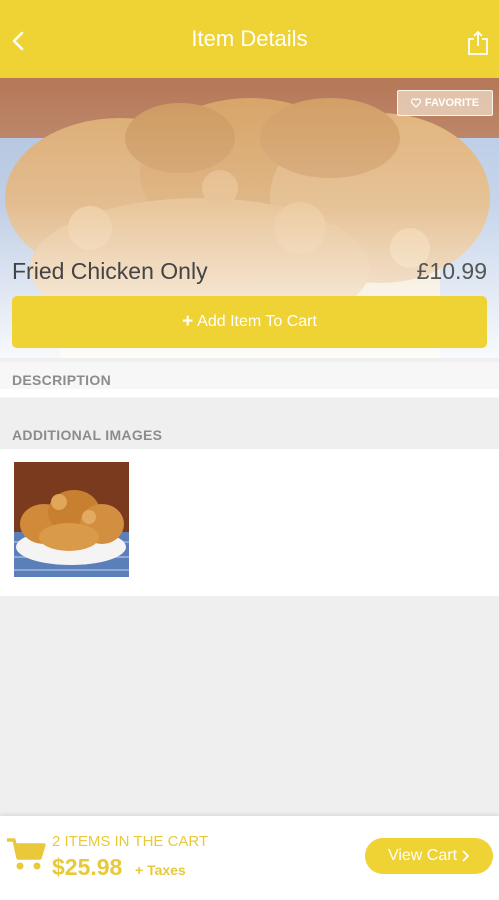 This screenshot has width=499, height=900. What do you see at coordinates (110, 271) in the screenshot?
I see `item-name: Fried Chicken Only` at bounding box center [110, 271].